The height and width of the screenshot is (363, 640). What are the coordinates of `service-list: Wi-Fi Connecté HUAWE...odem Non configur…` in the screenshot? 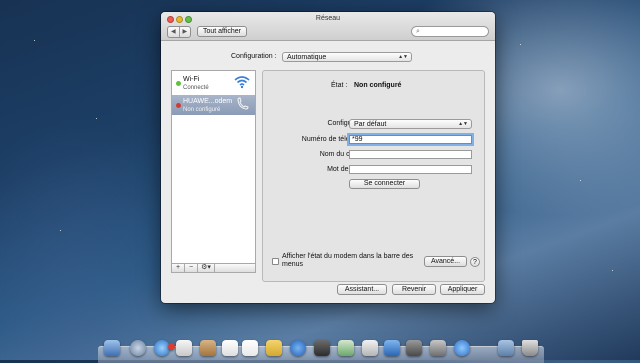 It's located at (213, 167).